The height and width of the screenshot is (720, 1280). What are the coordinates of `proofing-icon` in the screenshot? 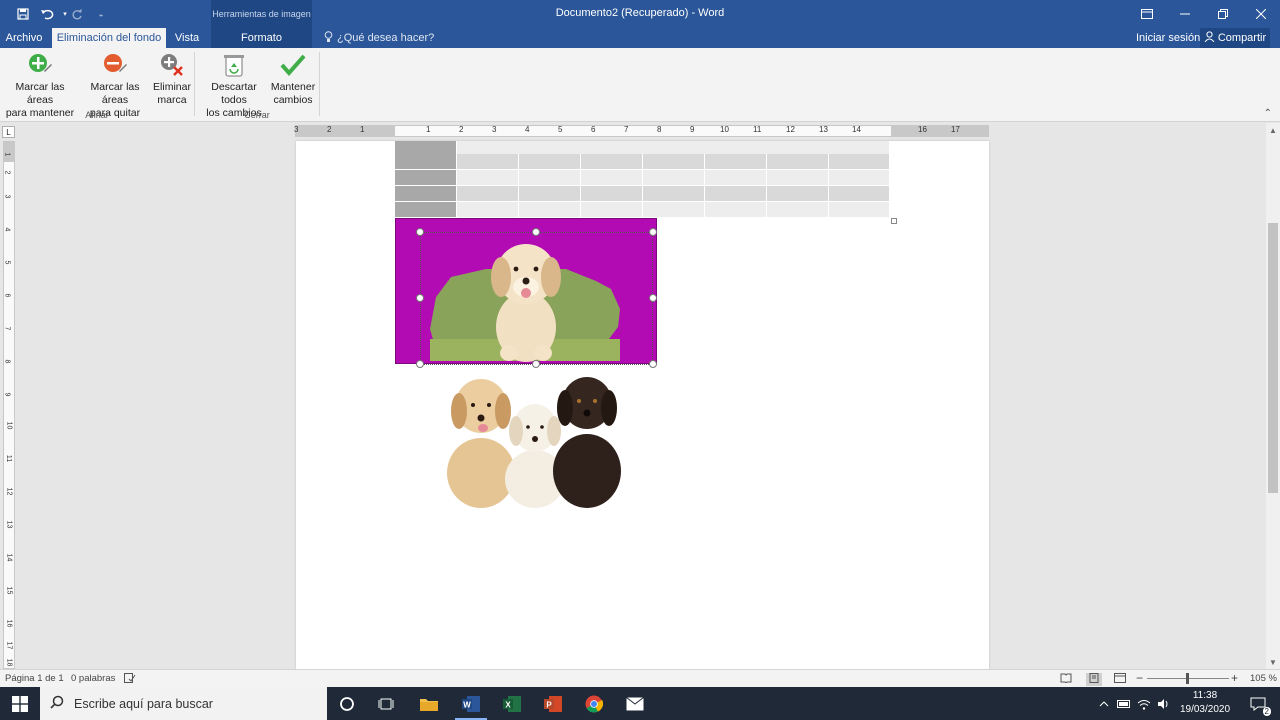 It's located at (130, 679).